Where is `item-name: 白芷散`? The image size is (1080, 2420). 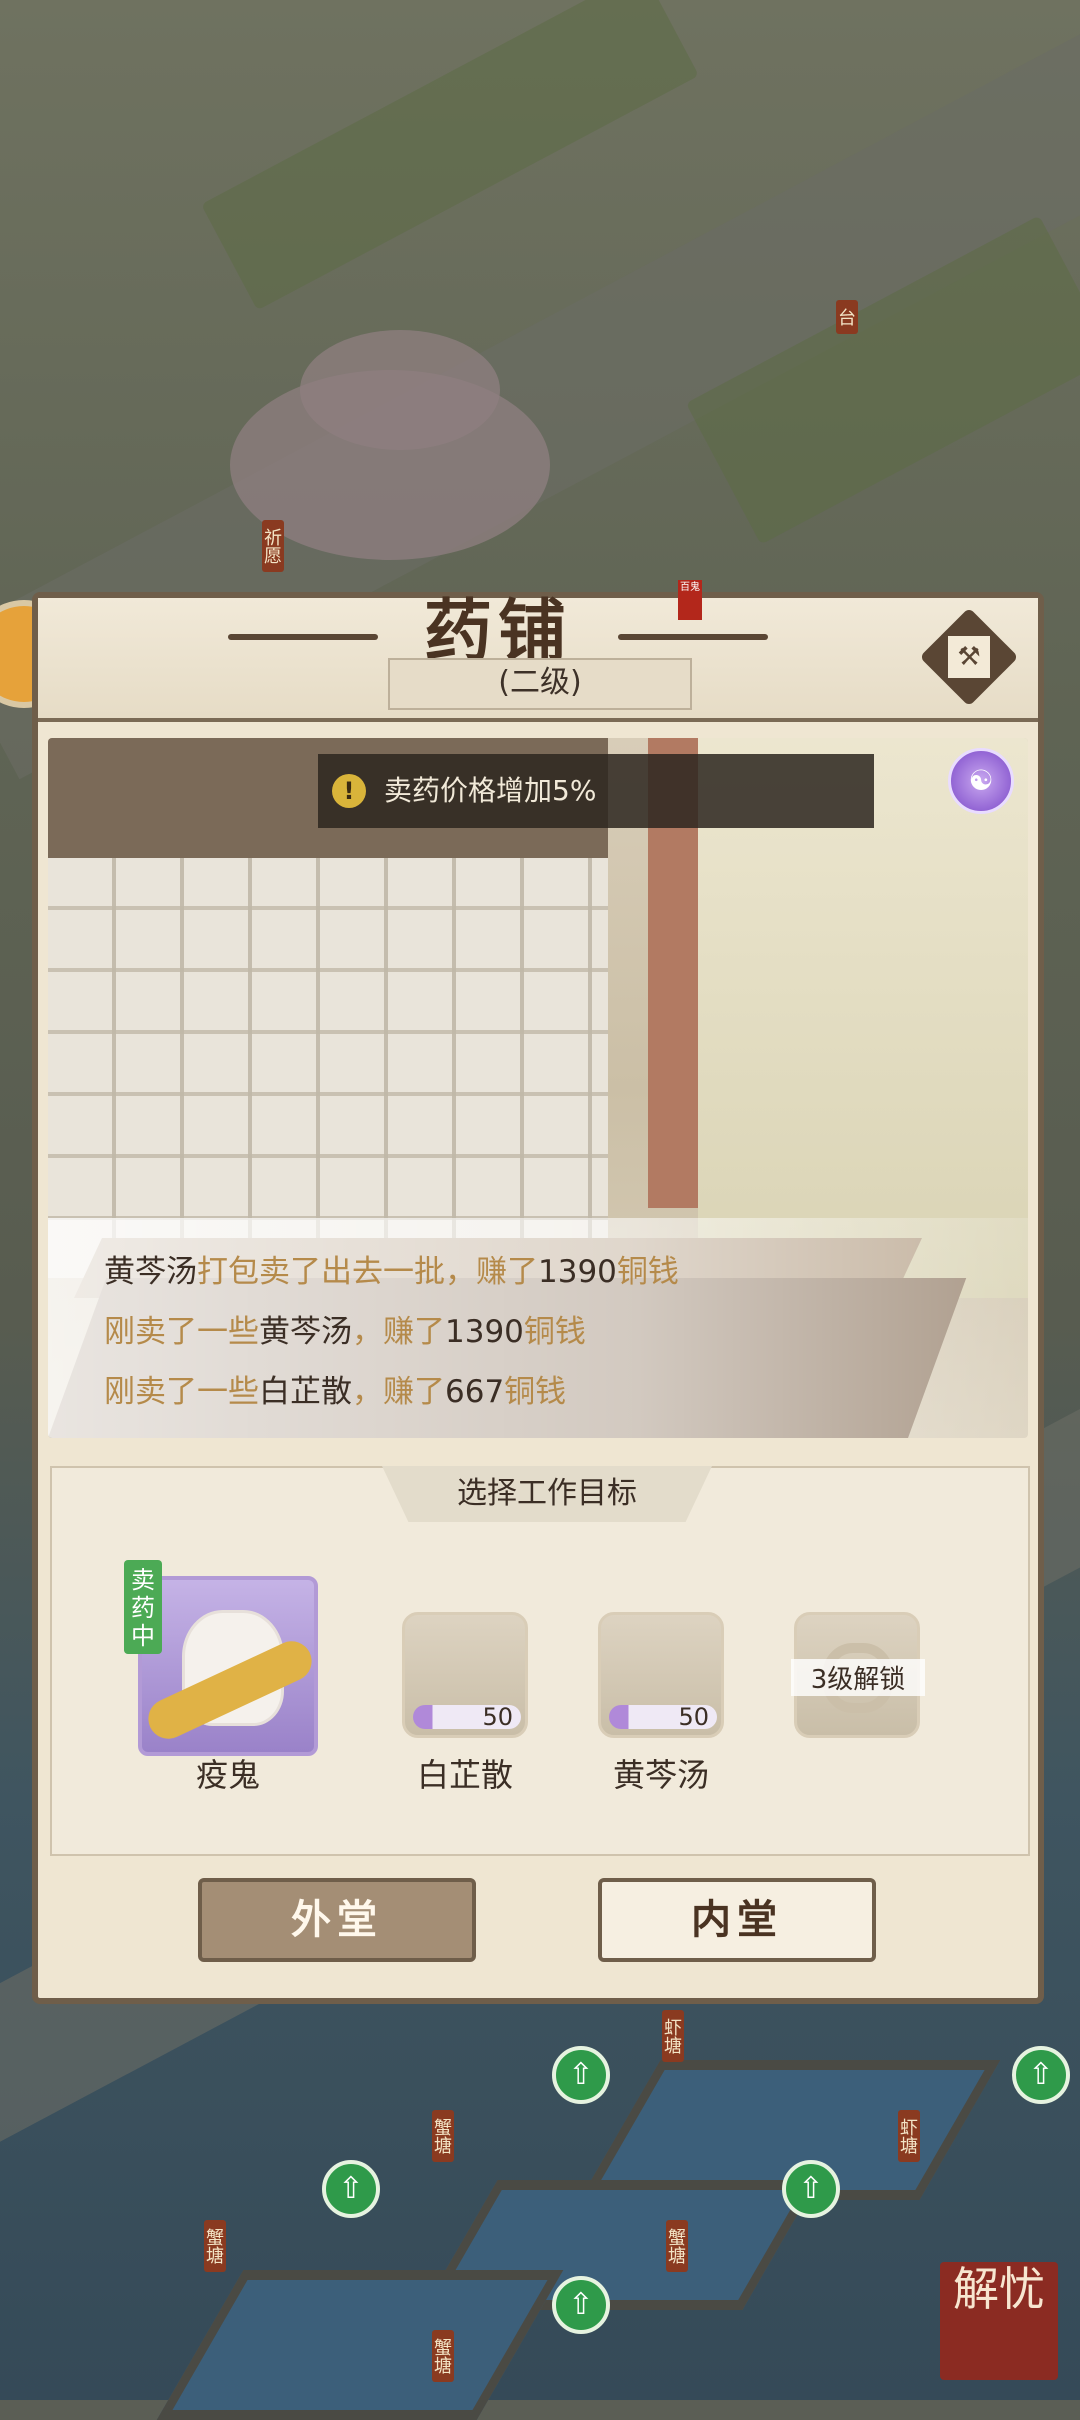 item-name: 白芷散 is located at coordinates (464, 1775).